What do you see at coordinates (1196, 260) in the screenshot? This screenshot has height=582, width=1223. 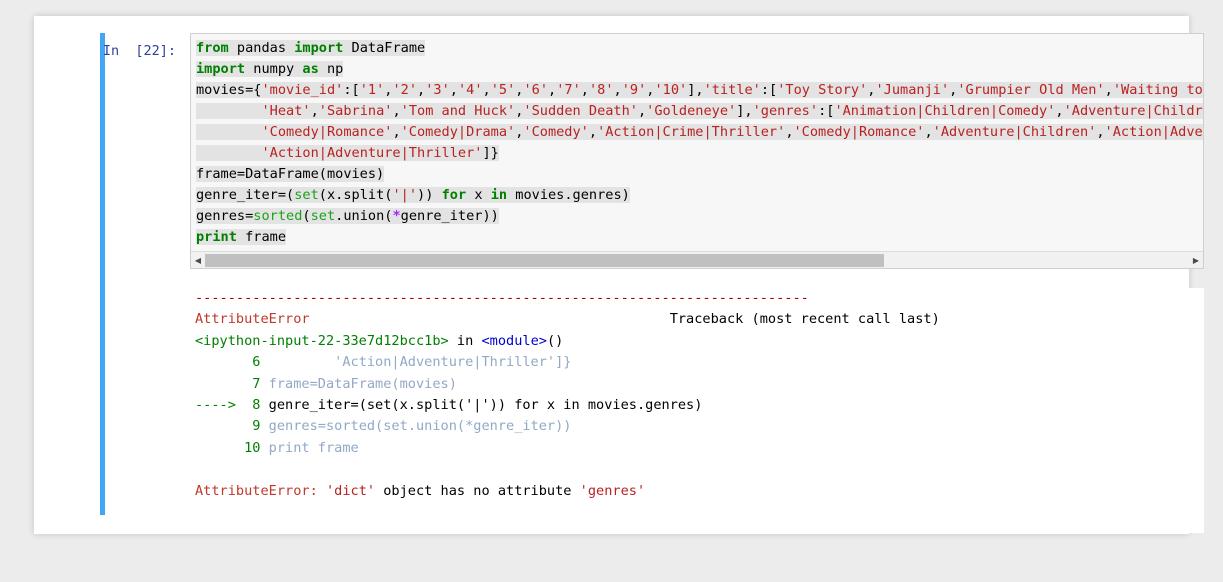 I see `scroll-right-arrow-icon: ▶` at bounding box center [1196, 260].